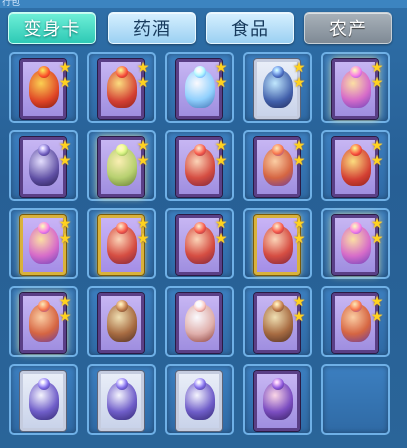 This screenshot has height=448, width=407. Describe the element at coordinates (348, 28) in the screenshot. I see `tab-farm-produce: 农产` at that location.